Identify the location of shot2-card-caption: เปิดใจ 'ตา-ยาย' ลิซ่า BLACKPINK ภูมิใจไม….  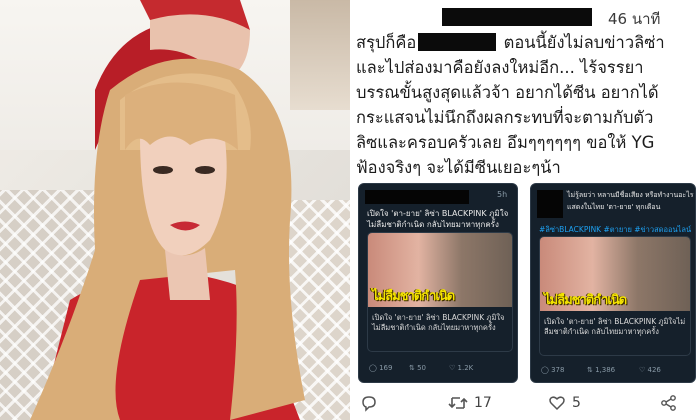
(615, 326).